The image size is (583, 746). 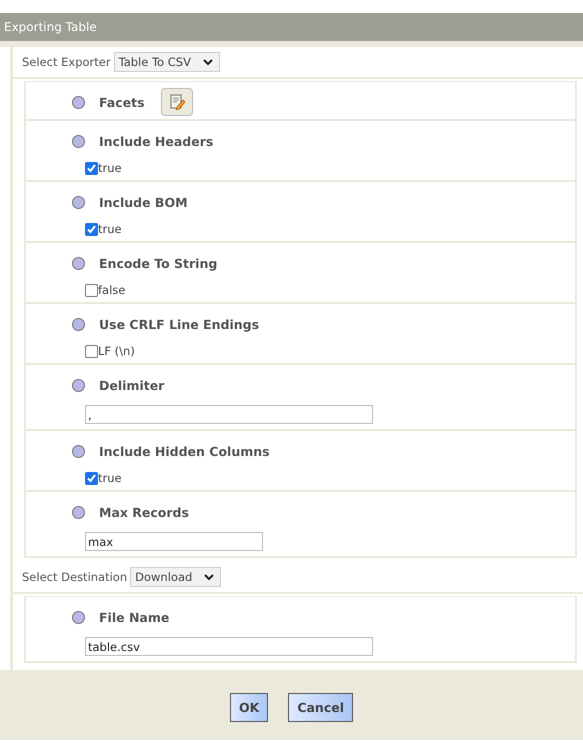 I want to click on text-field: ,, so click(x=229, y=414).